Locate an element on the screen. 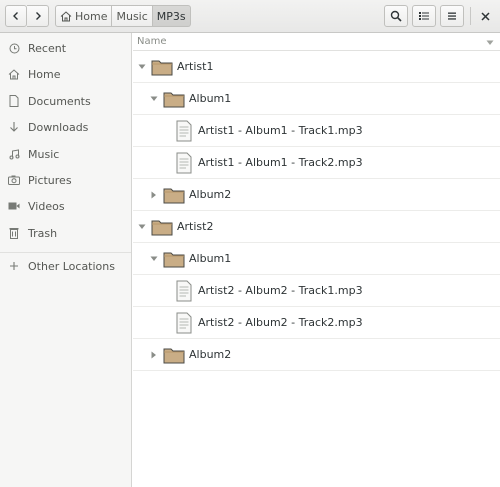 Image resolution: width=500 pixels, height=487 pixels. sidebar-item-label: Downloads is located at coordinates (58, 127).